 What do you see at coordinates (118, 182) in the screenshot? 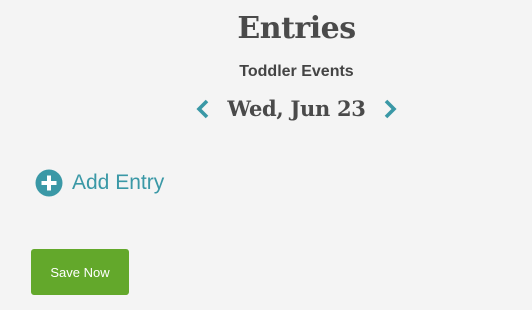
I see `add-entry-label: Add Entry` at bounding box center [118, 182].